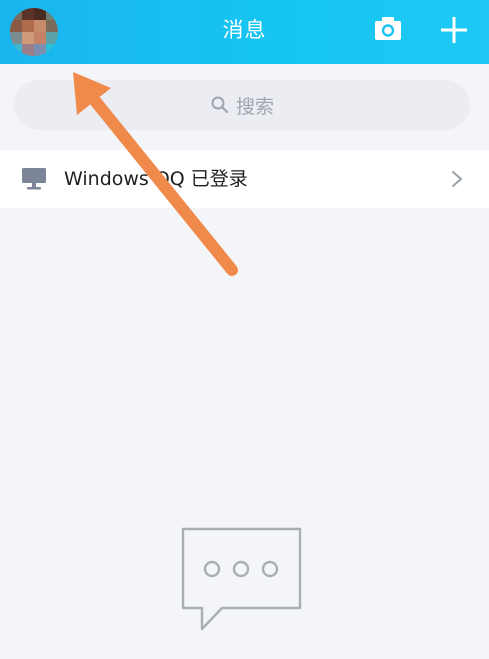  I want to click on chat-bubble-icon, so click(241, 579).